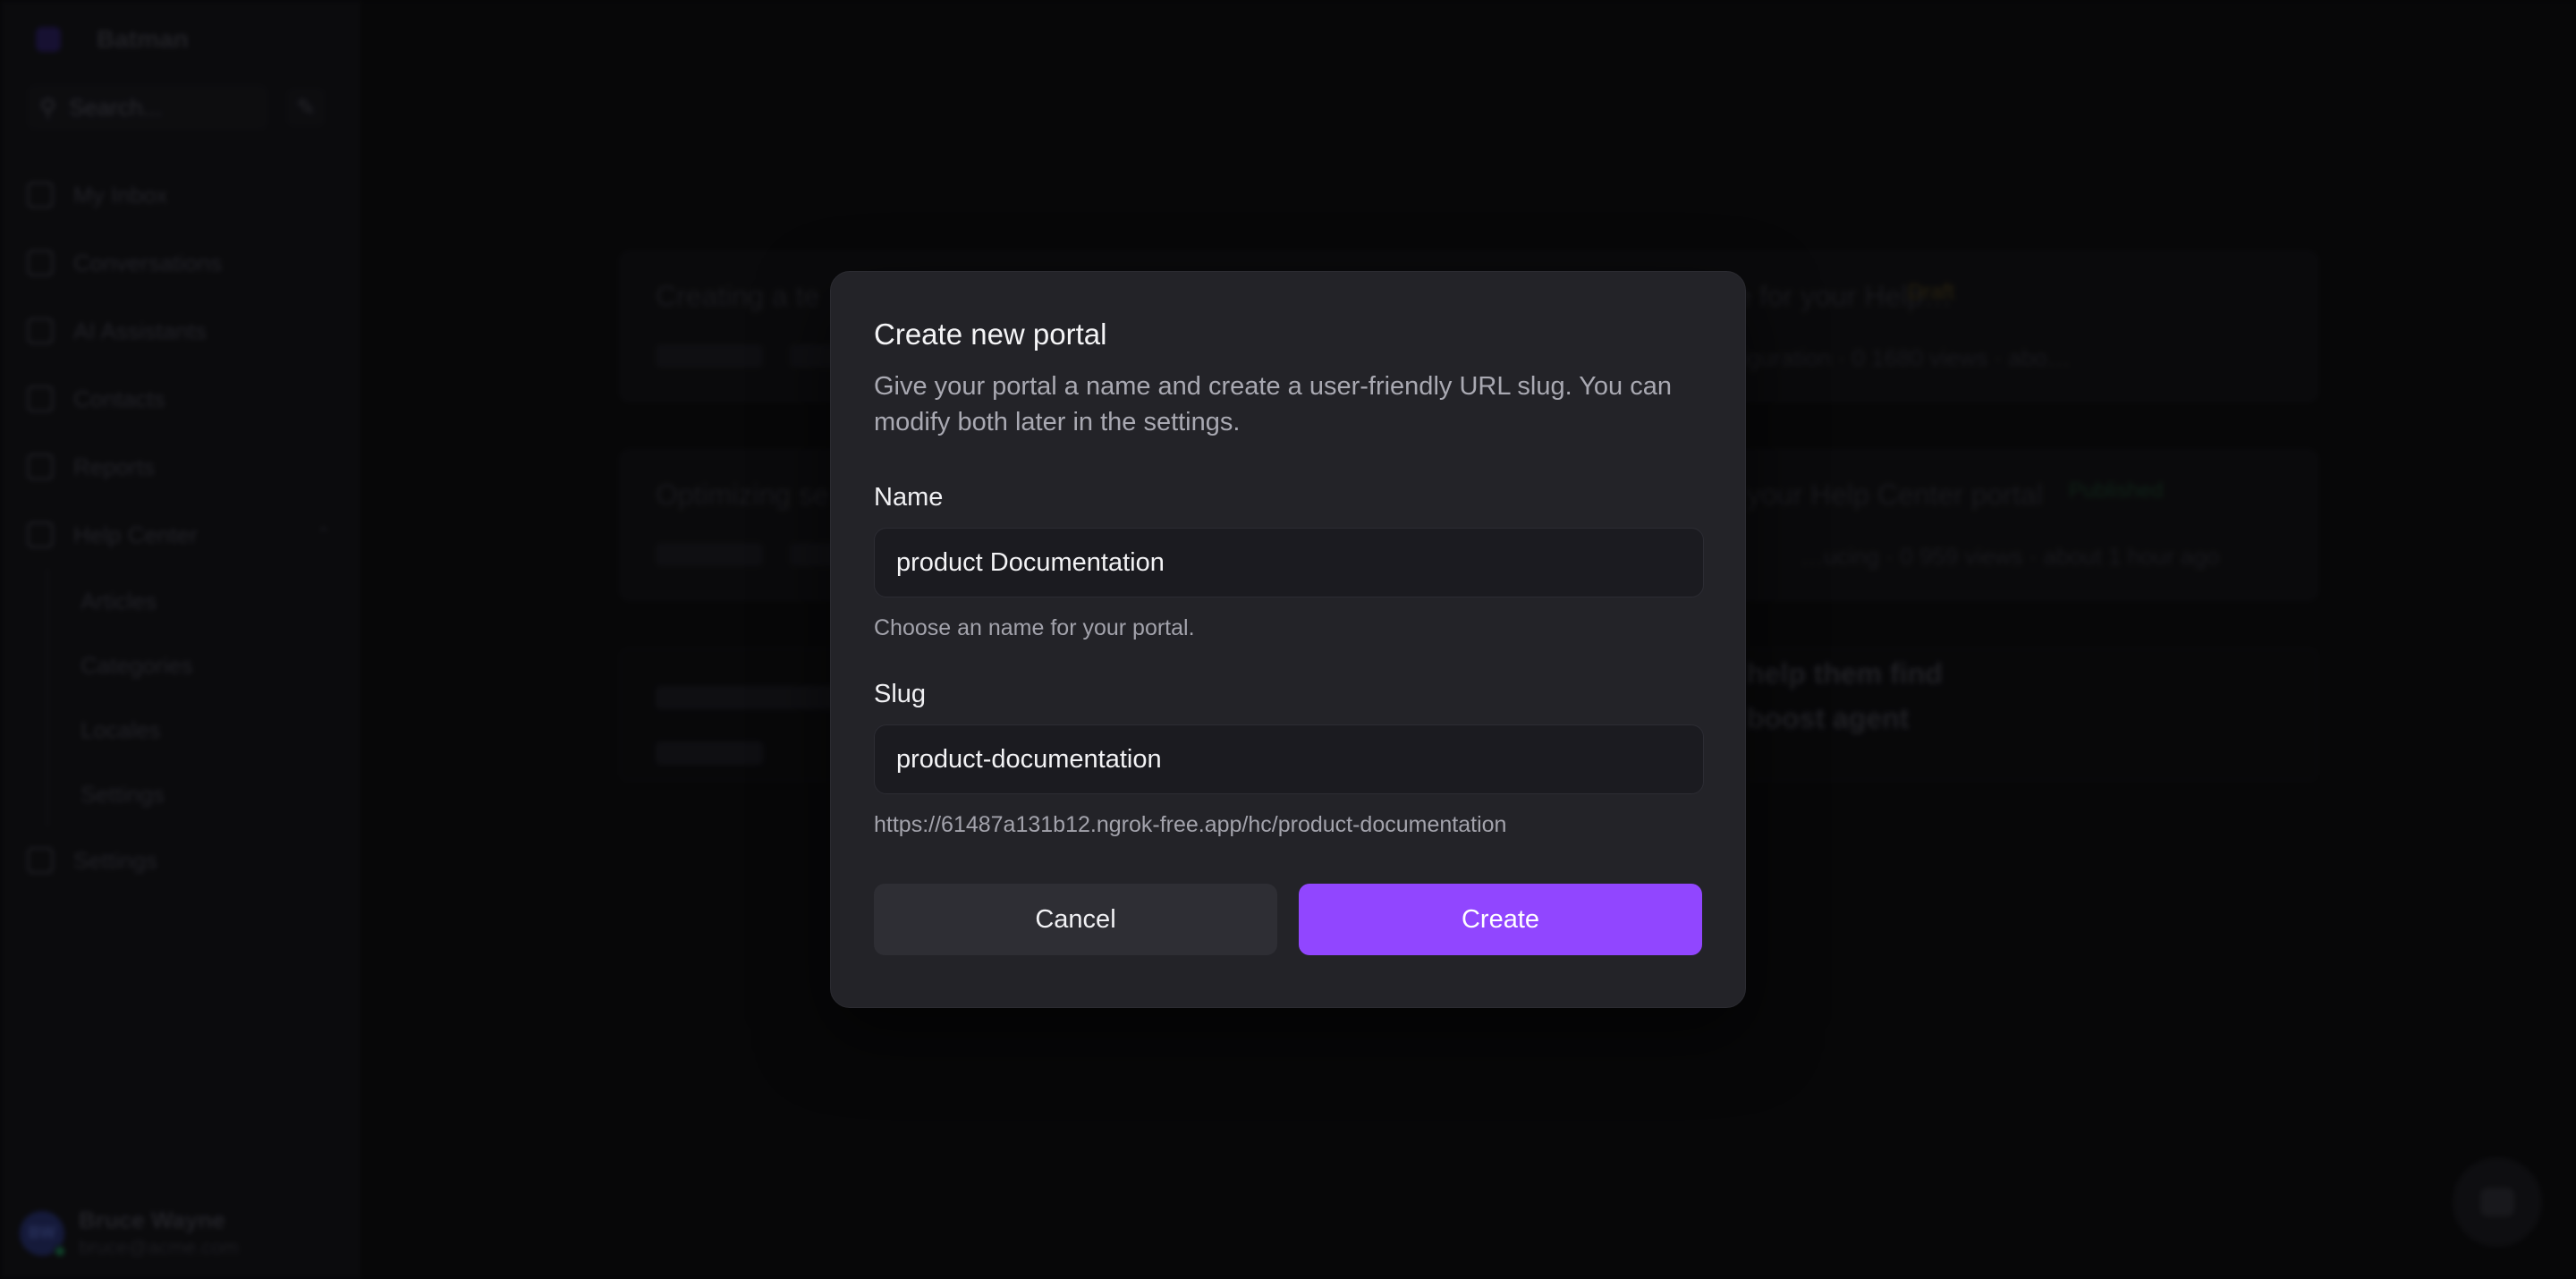  I want to click on slug-label: Slug, so click(900, 694).